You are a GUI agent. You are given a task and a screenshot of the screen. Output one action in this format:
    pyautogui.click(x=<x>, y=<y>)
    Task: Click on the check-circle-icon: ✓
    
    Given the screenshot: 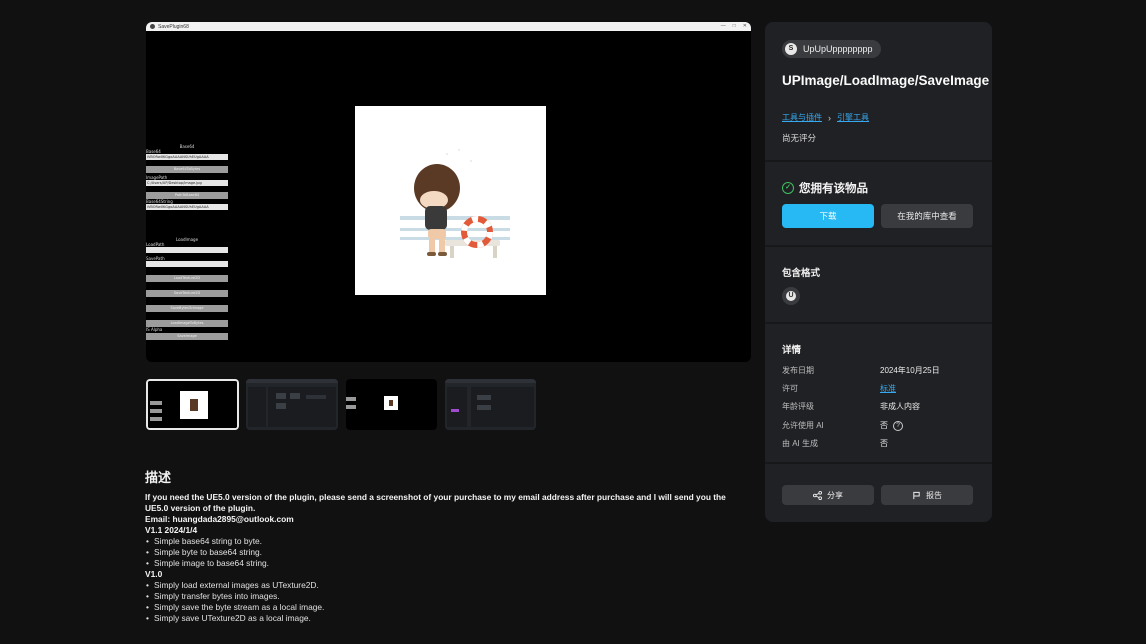 What is the action you would take?
    pyautogui.click(x=788, y=188)
    